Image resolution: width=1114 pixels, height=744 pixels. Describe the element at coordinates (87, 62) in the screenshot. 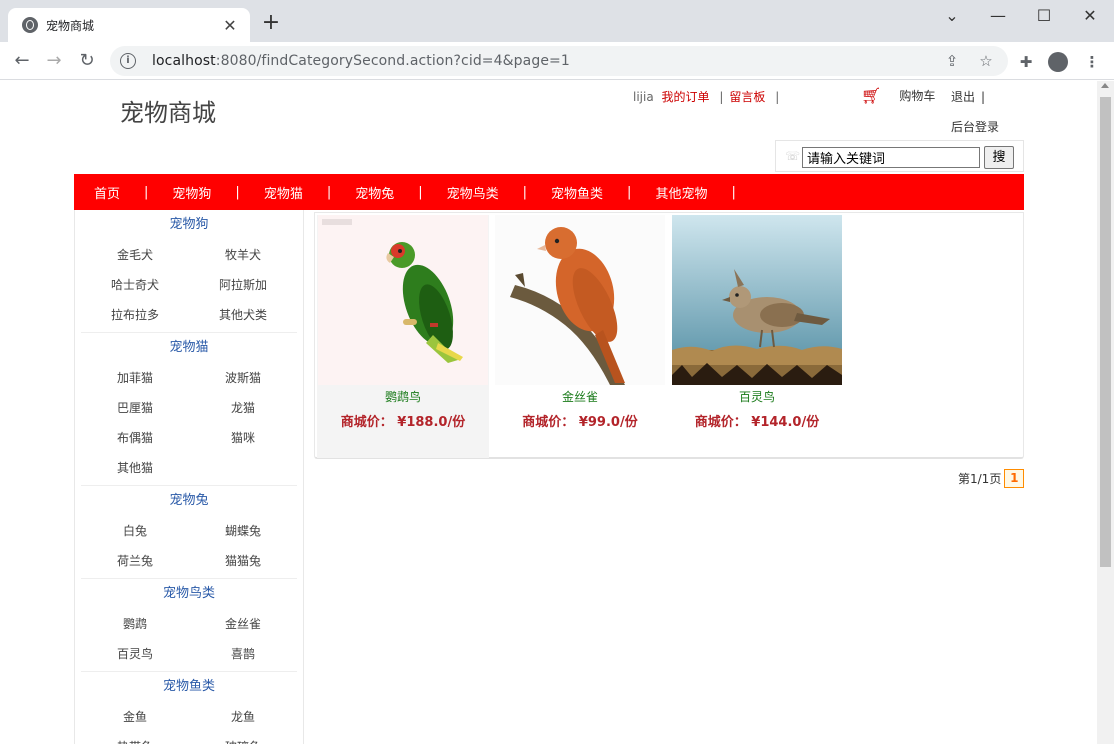

I see `reload-icon: ↻` at that location.